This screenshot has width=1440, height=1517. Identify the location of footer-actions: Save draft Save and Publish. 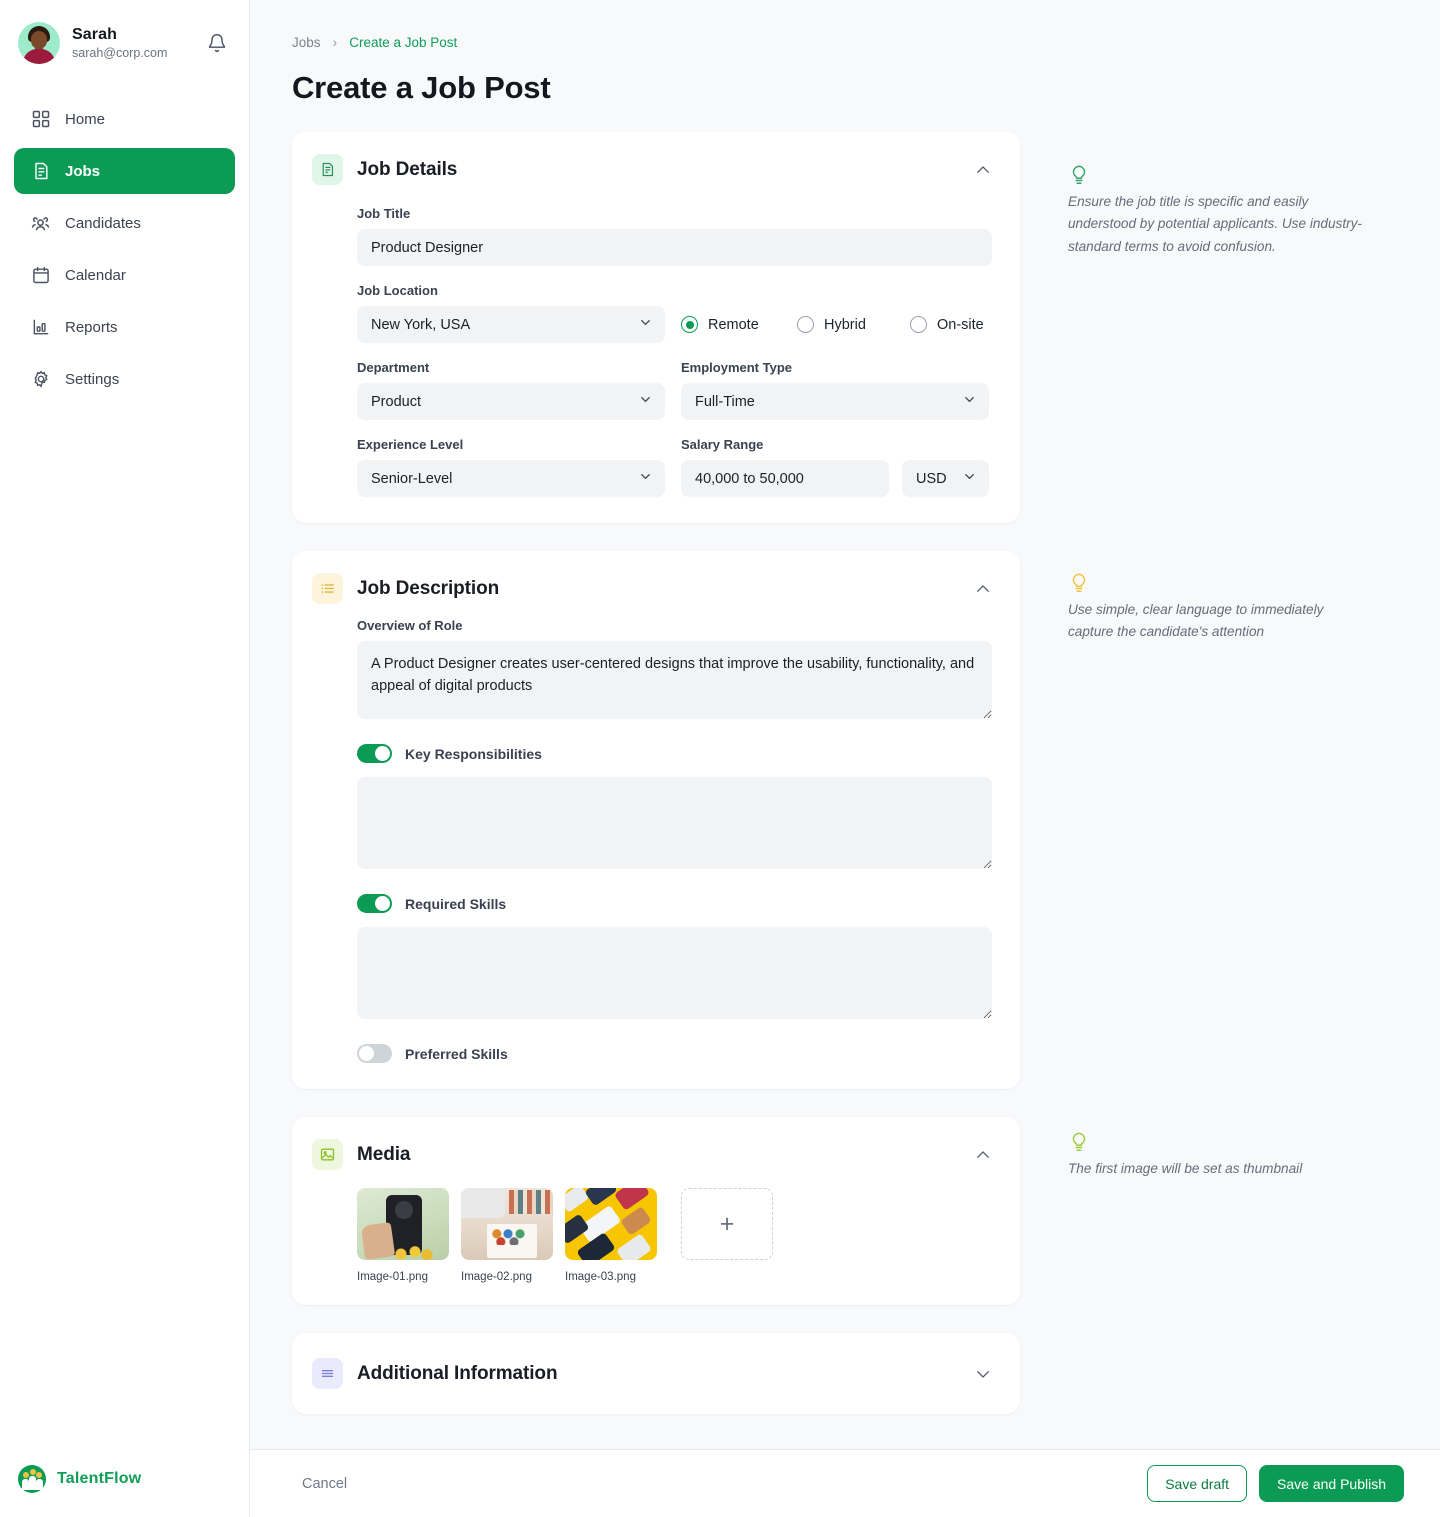
(1275, 1483).